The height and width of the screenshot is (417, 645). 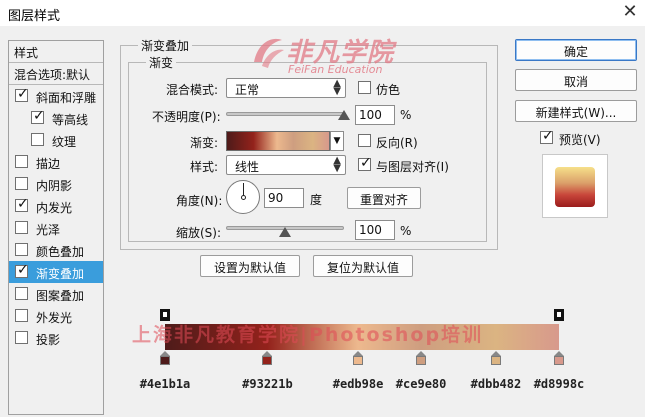 I want to click on sidebar-item-label: 内阴影, so click(x=54, y=186).